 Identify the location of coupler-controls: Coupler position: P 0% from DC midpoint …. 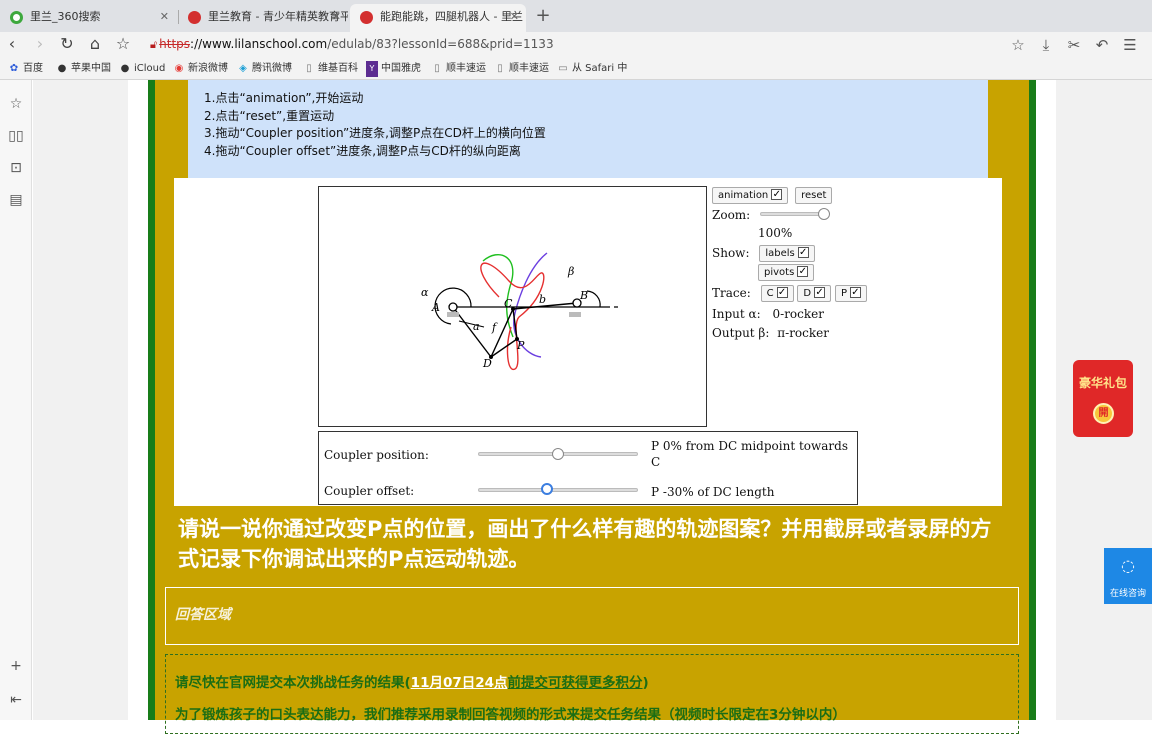
(588, 468).